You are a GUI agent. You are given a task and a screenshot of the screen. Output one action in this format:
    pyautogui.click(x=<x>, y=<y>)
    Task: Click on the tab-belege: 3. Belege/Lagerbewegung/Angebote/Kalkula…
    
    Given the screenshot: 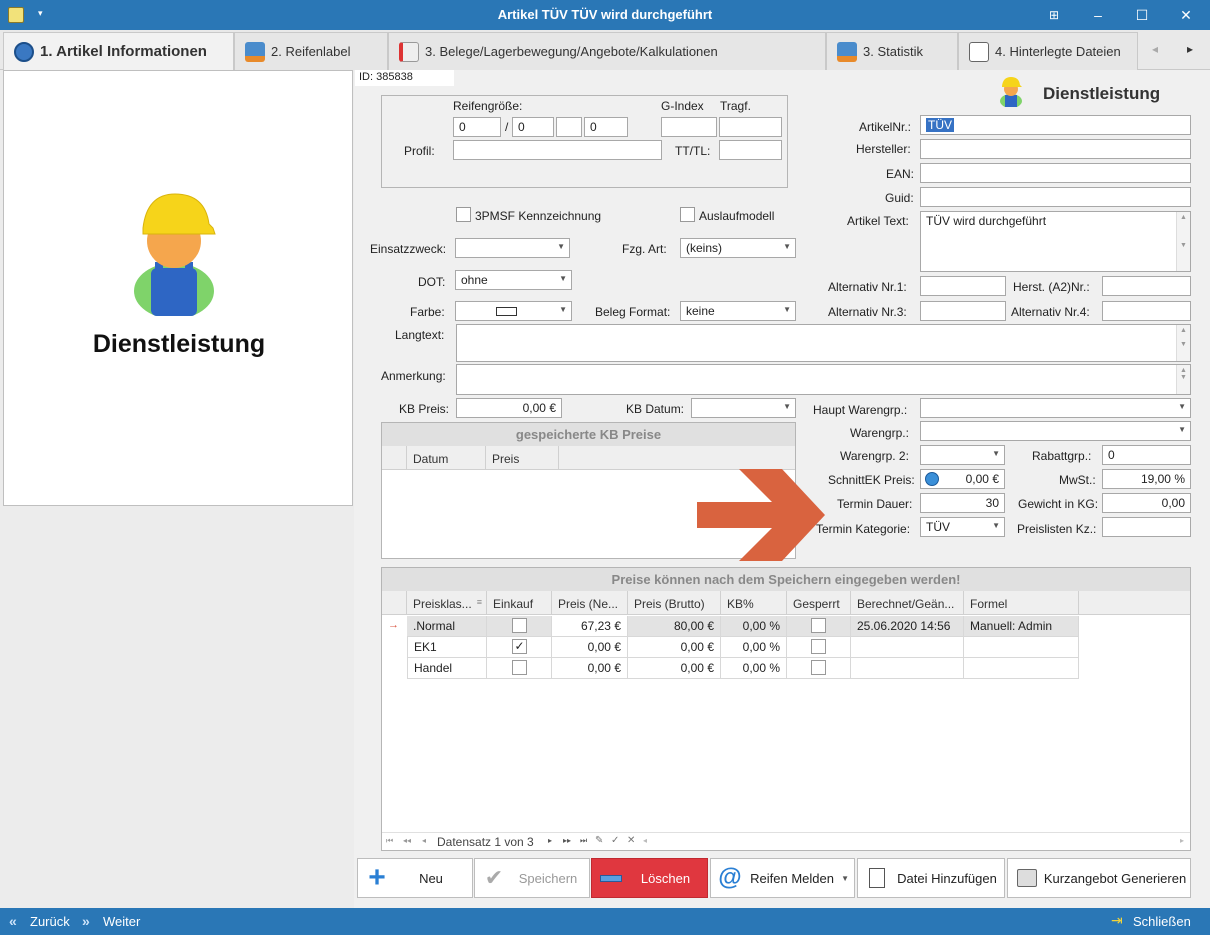 What is the action you would take?
    pyautogui.click(x=607, y=51)
    